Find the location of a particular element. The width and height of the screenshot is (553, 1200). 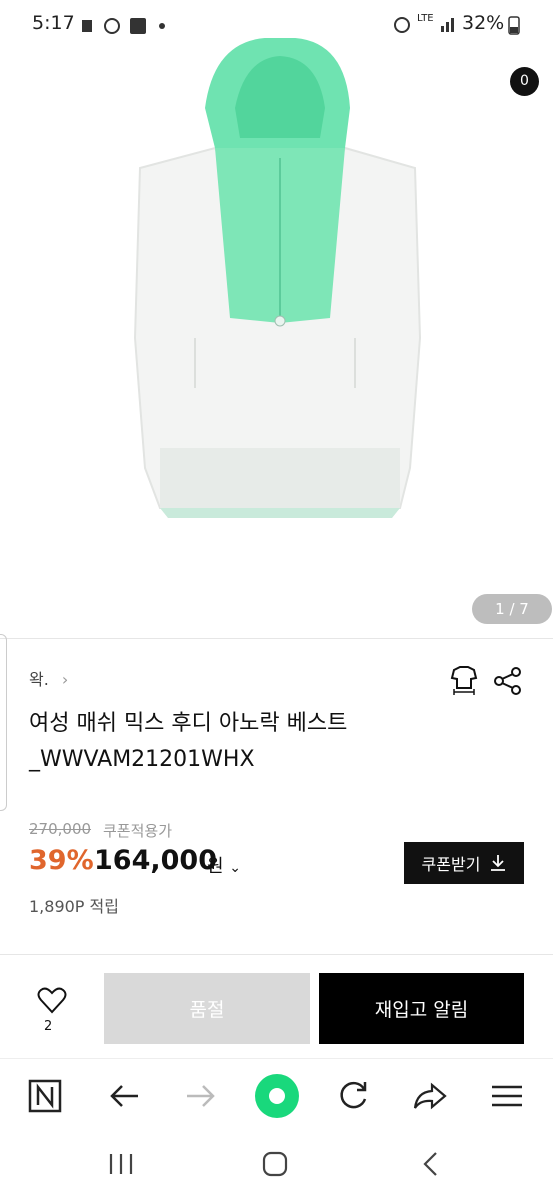

system-back-icon is located at coordinates (430, 1164).